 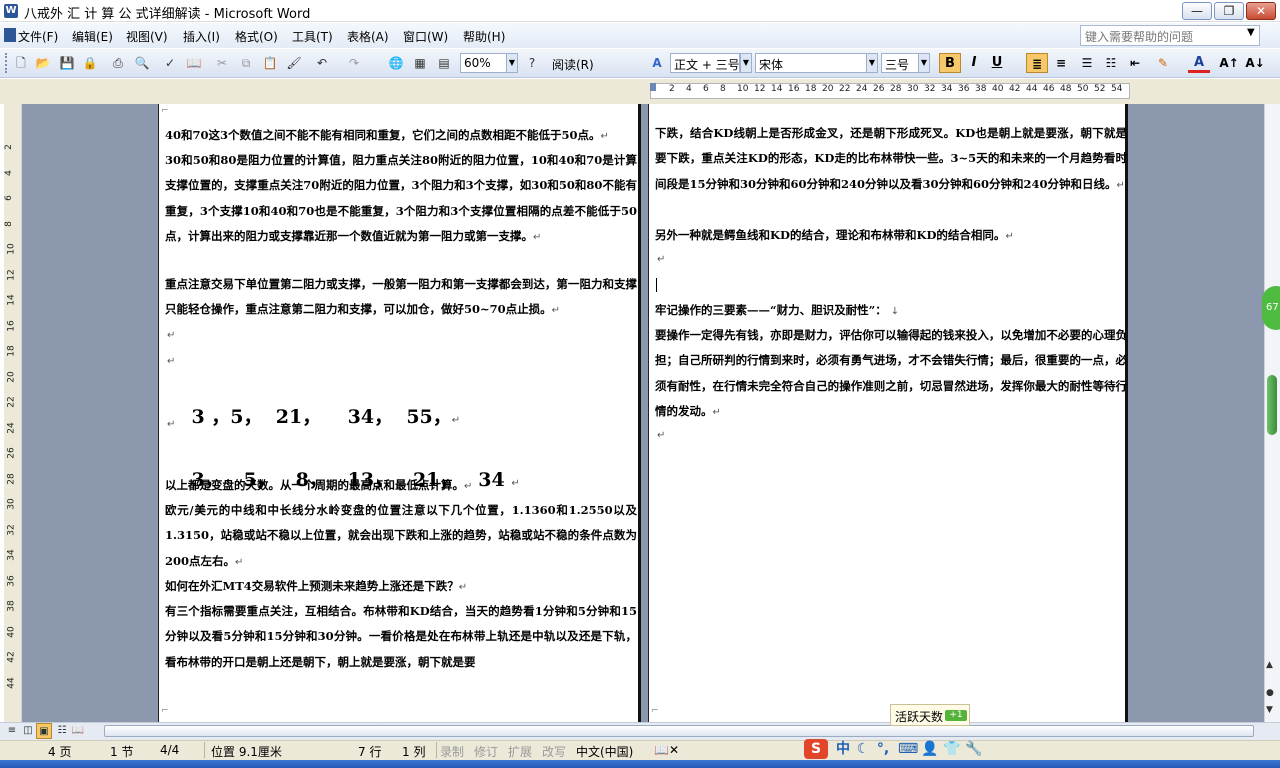 I want to click on zoom-dropdown-arrow-icon: ▼, so click(x=512, y=63).